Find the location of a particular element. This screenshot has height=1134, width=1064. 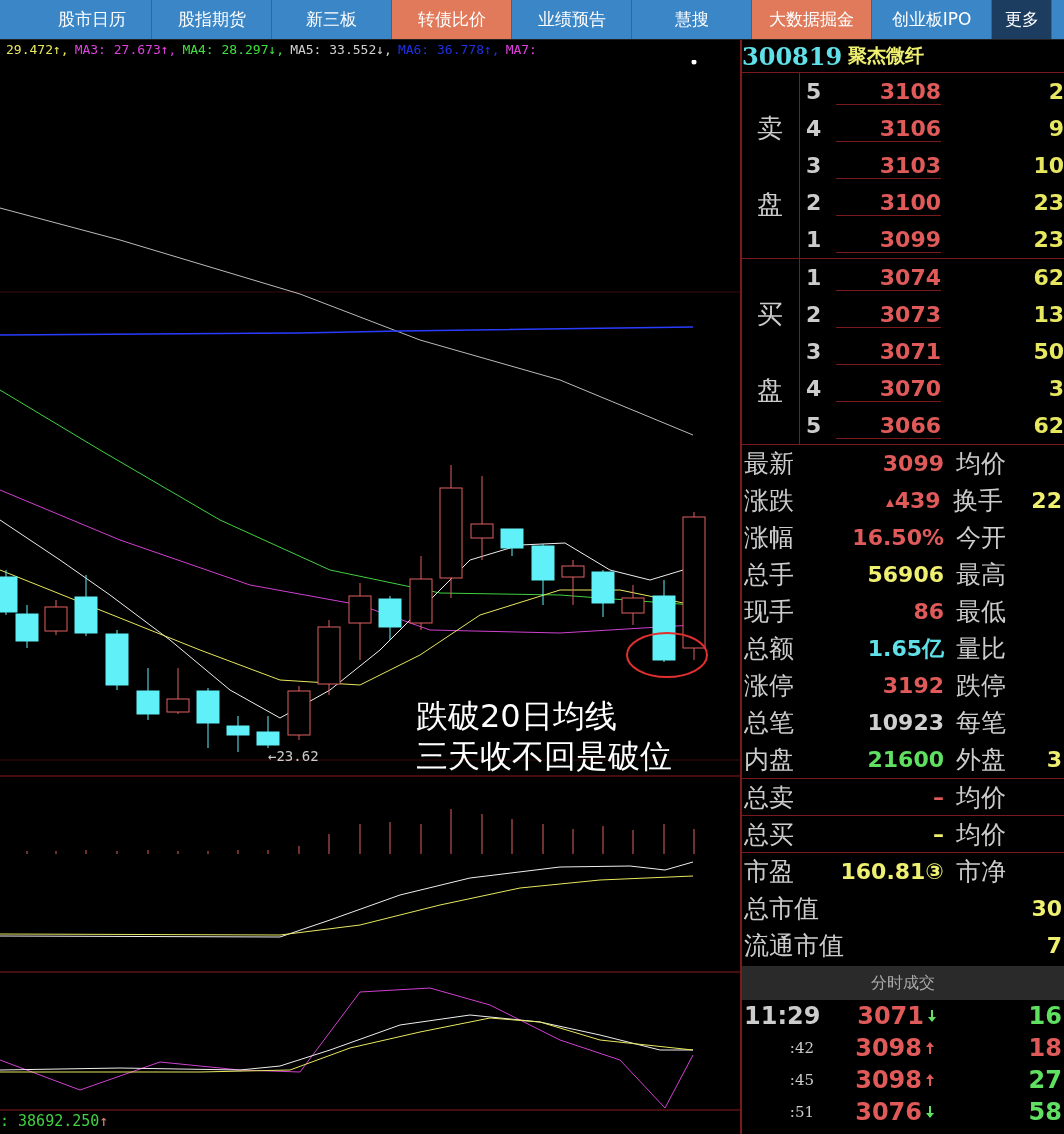

annotation-text: 跌破20日均线 is located at coordinates (517, 716).